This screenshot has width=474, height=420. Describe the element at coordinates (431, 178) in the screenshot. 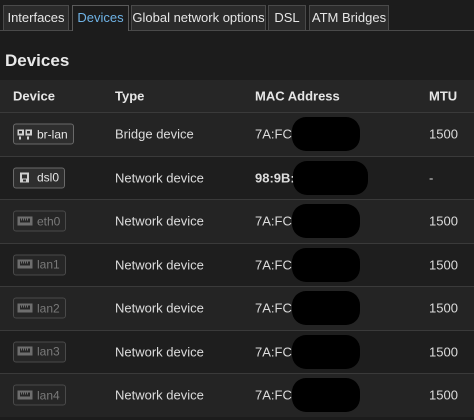

I see `mtu-cell: -` at that location.